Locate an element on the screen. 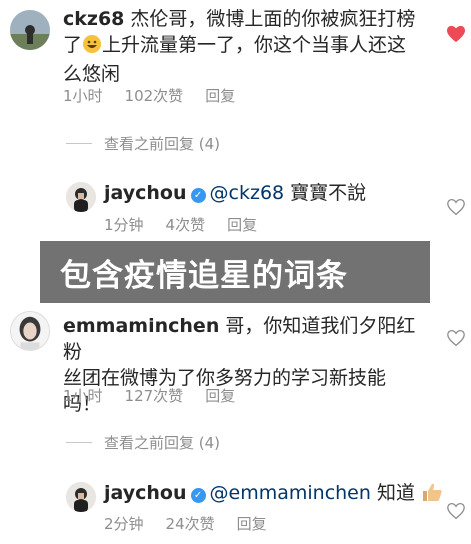 This screenshot has width=471, height=544. reply-text: jaychou ✓ @ckz68 寶寶不說 is located at coordinates (269, 193).